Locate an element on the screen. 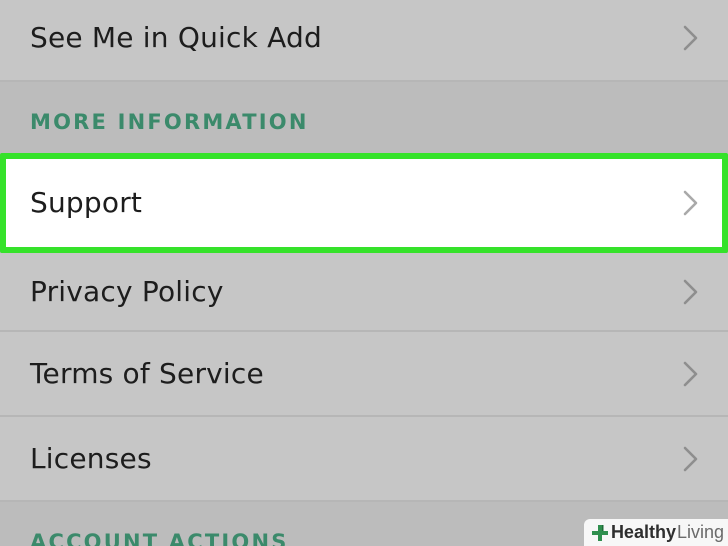 This screenshot has height=546, width=728. section-header-label: MORE INFORMATION is located at coordinates (169, 122).